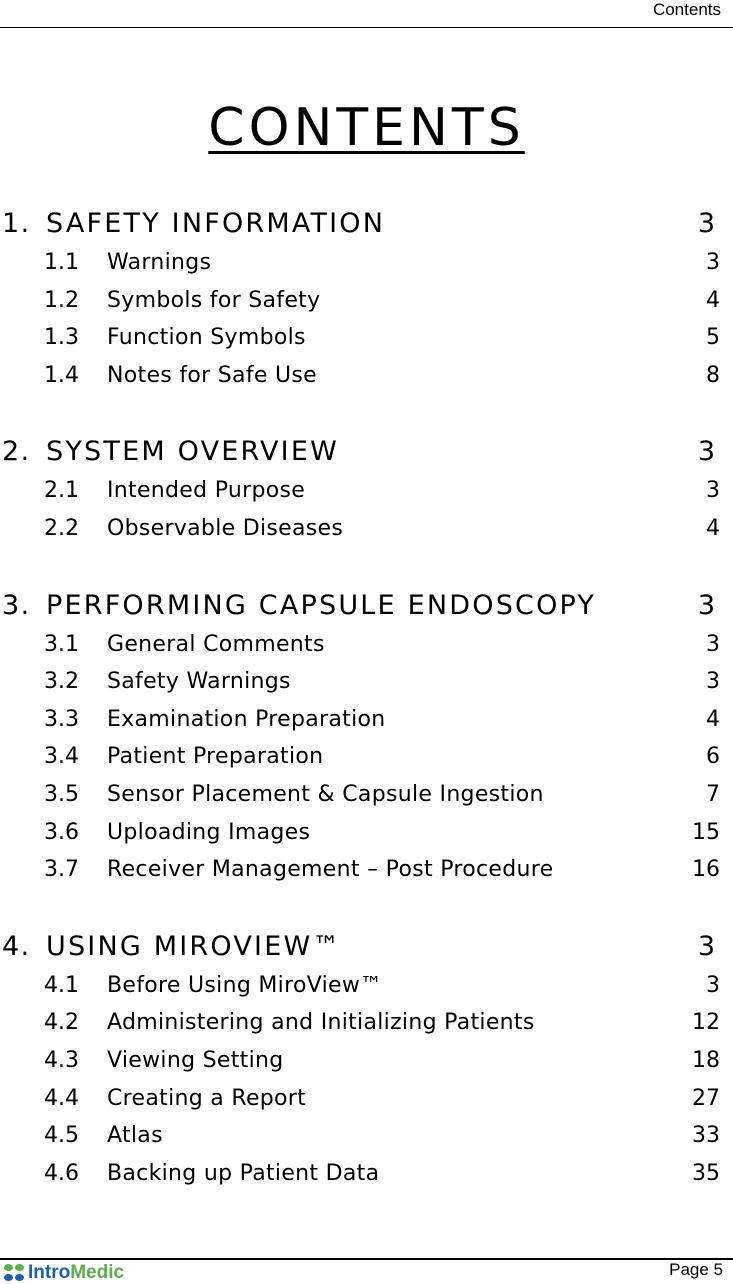 The height and width of the screenshot is (1284, 733). I want to click on subsection-title: Safety Warnings, so click(199, 682).